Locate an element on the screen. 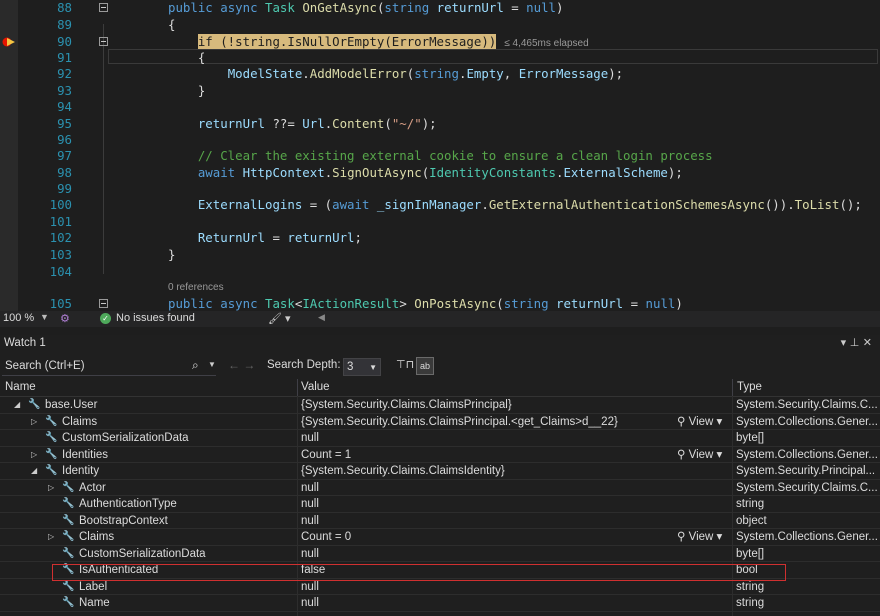 The width and height of the screenshot is (880, 616). code-line: 91 { is located at coordinates (440, 58).